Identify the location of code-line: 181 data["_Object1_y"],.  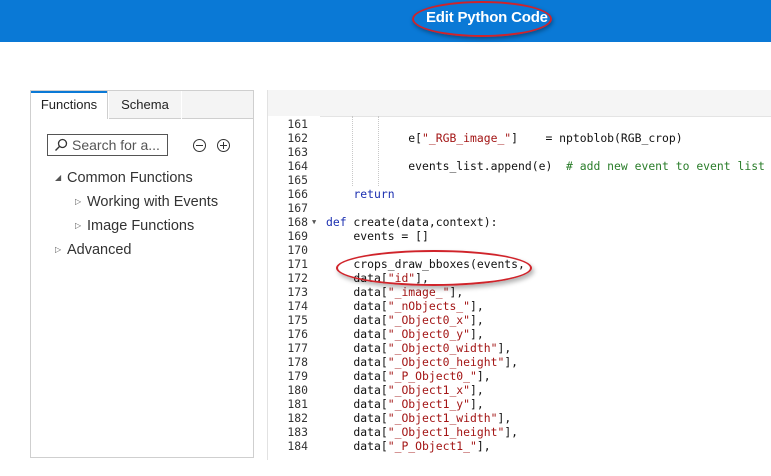
(519, 404).